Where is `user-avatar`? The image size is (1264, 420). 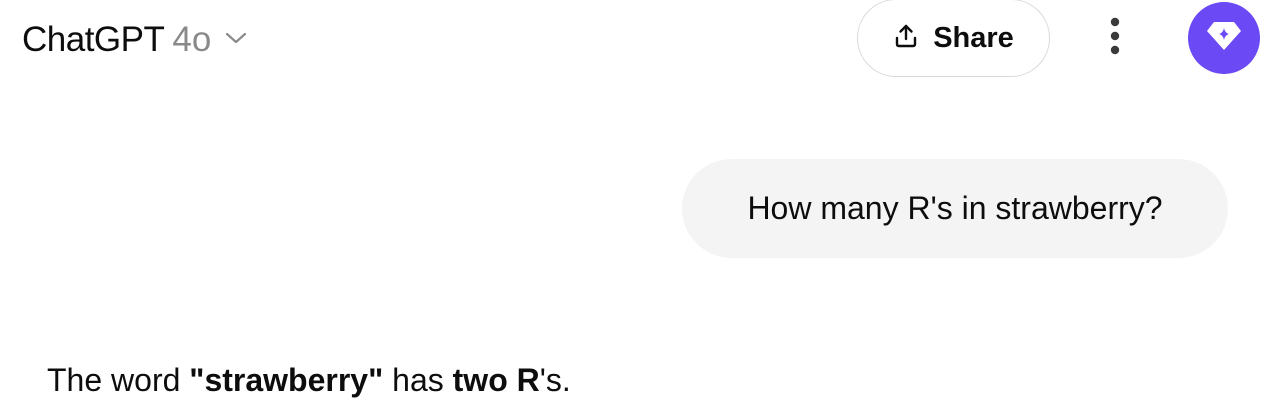
user-avatar is located at coordinates (1224, 38).